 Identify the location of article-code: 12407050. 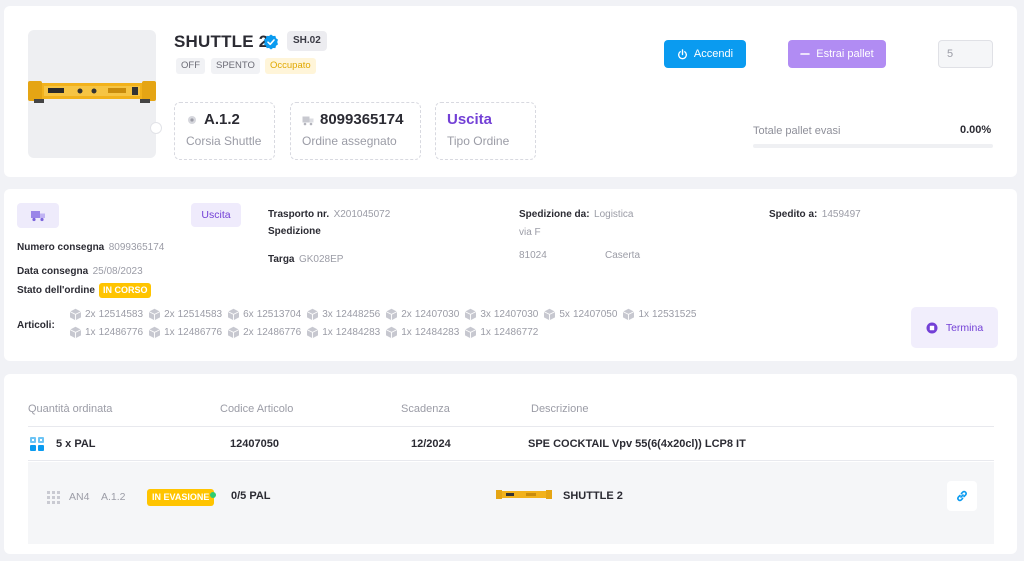
(595, 314).